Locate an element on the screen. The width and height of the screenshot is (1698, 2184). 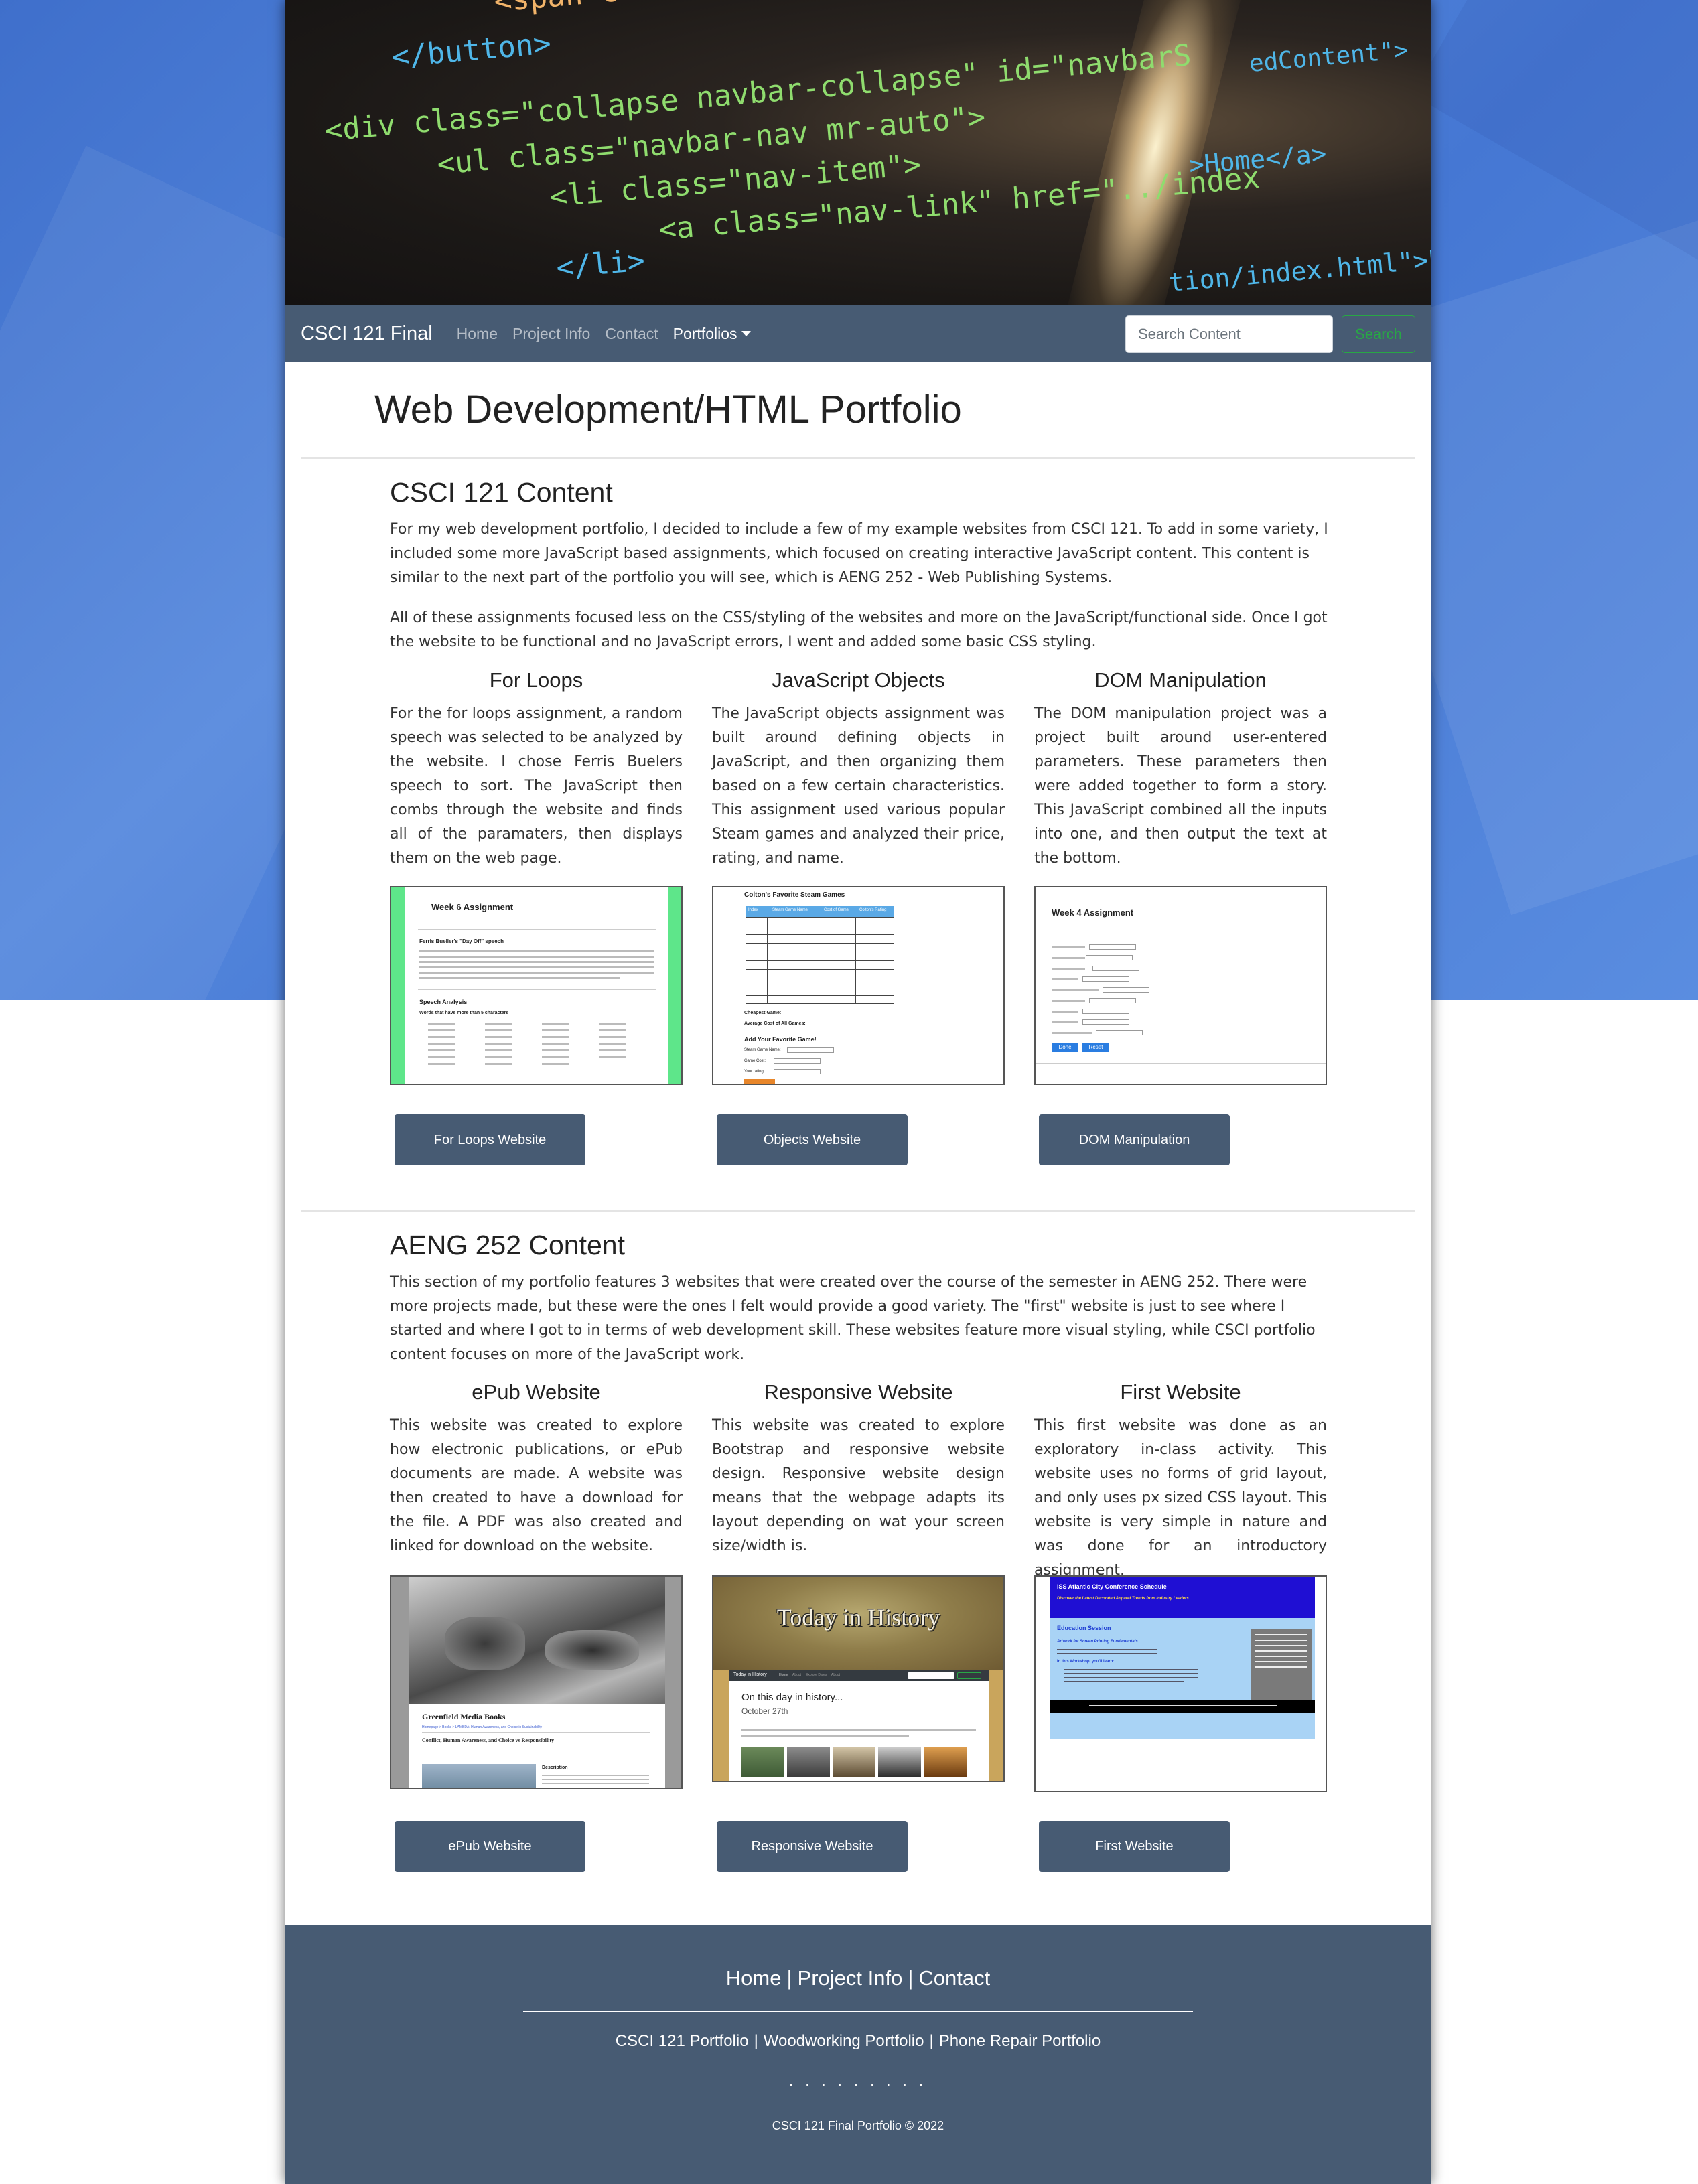
thumb-title: Greenfield Media Books is located at coordinates (464, 1716).